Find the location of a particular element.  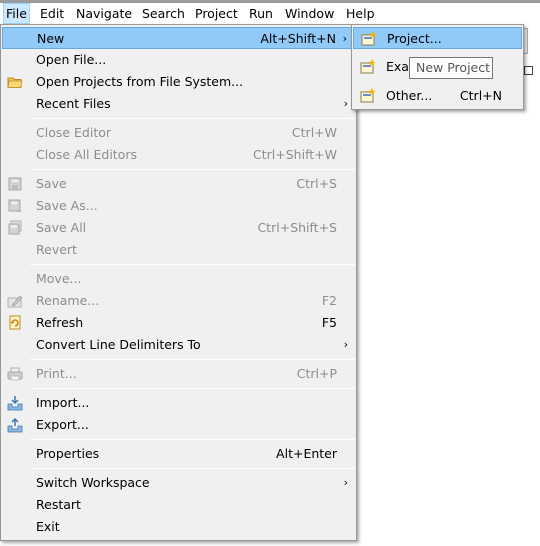

menu-item-label: Restart is located at coordinates (58, 504).